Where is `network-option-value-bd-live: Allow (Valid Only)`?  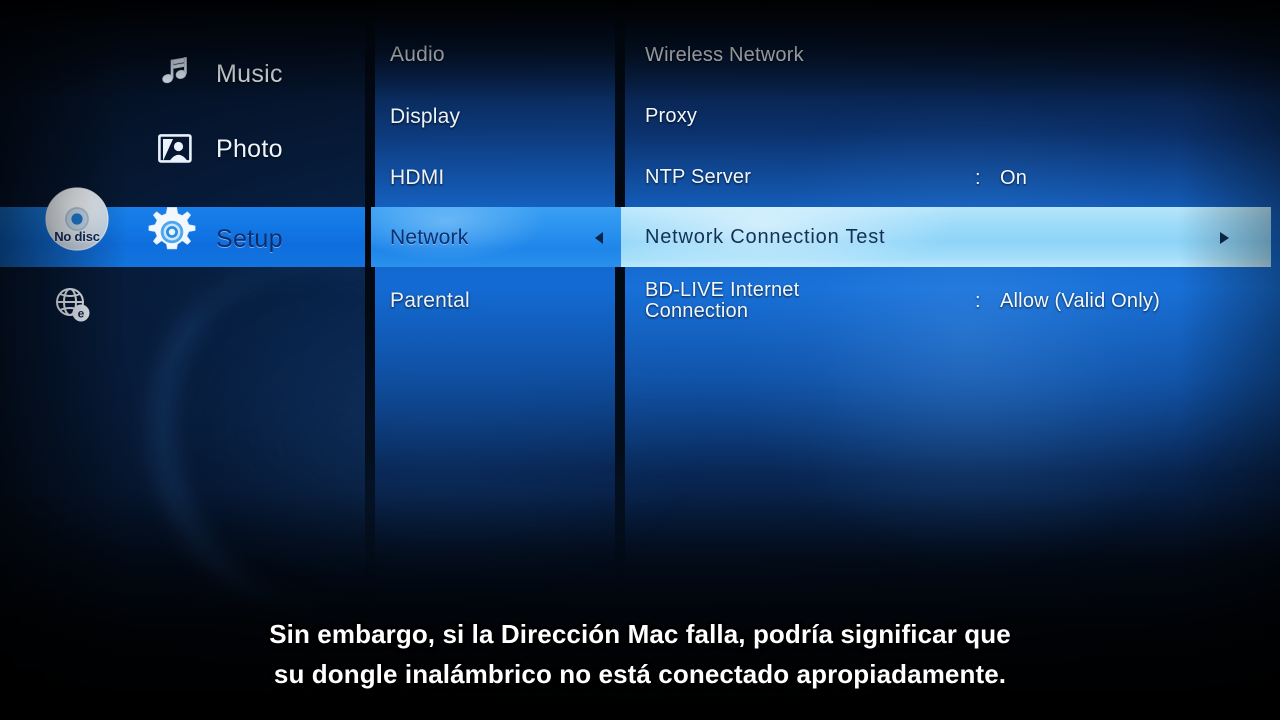
network-option-value-bd-live: Allow (Valid Only) is located at coordinates (1080, 301).